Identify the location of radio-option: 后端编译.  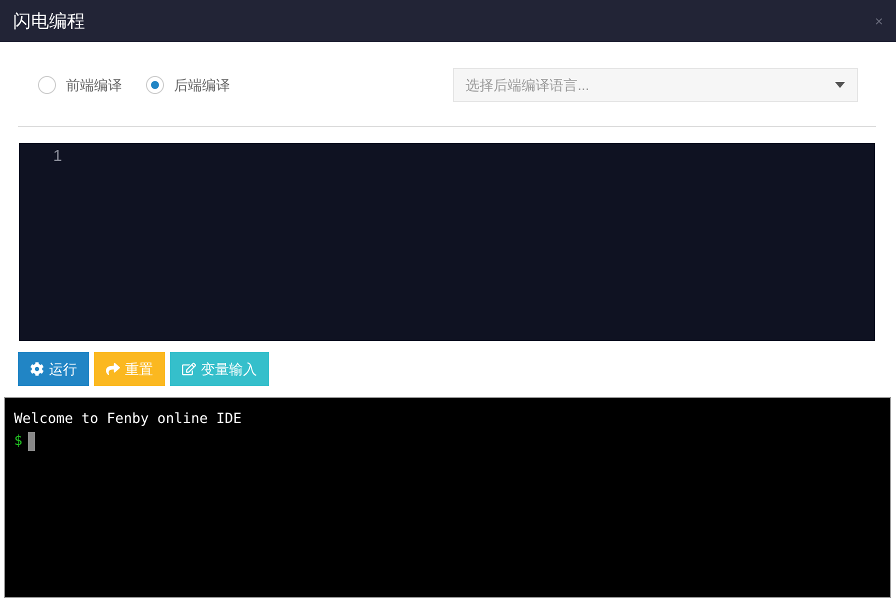
(188, 85).